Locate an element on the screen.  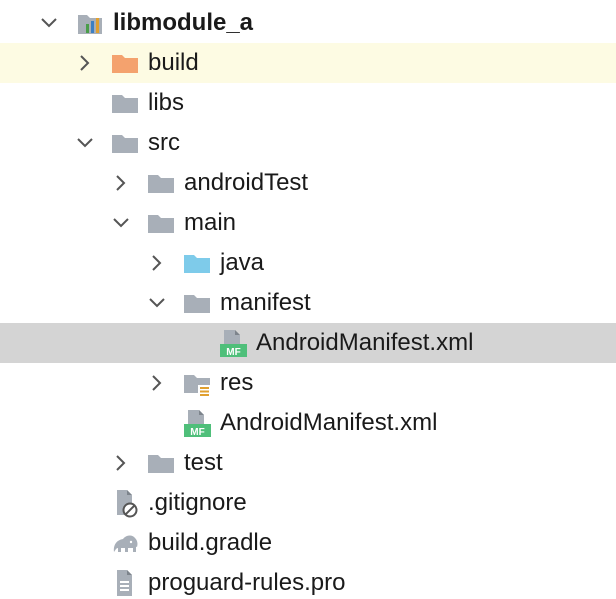
tree-row-libs: libs is located at coordinates (308, 103).